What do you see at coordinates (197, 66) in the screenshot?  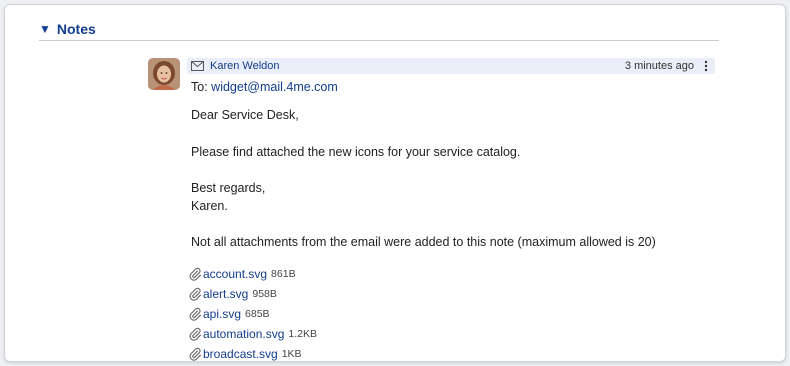 I see `envelope-icon` at bounding box center [197, 66].